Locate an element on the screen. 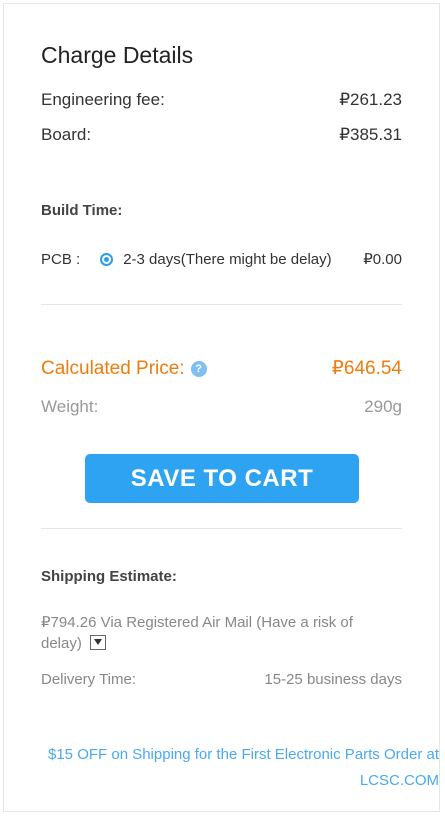 The height and width of the screenshot is (816, 445). chevron-down-icon is located at coordinates (97, 642).